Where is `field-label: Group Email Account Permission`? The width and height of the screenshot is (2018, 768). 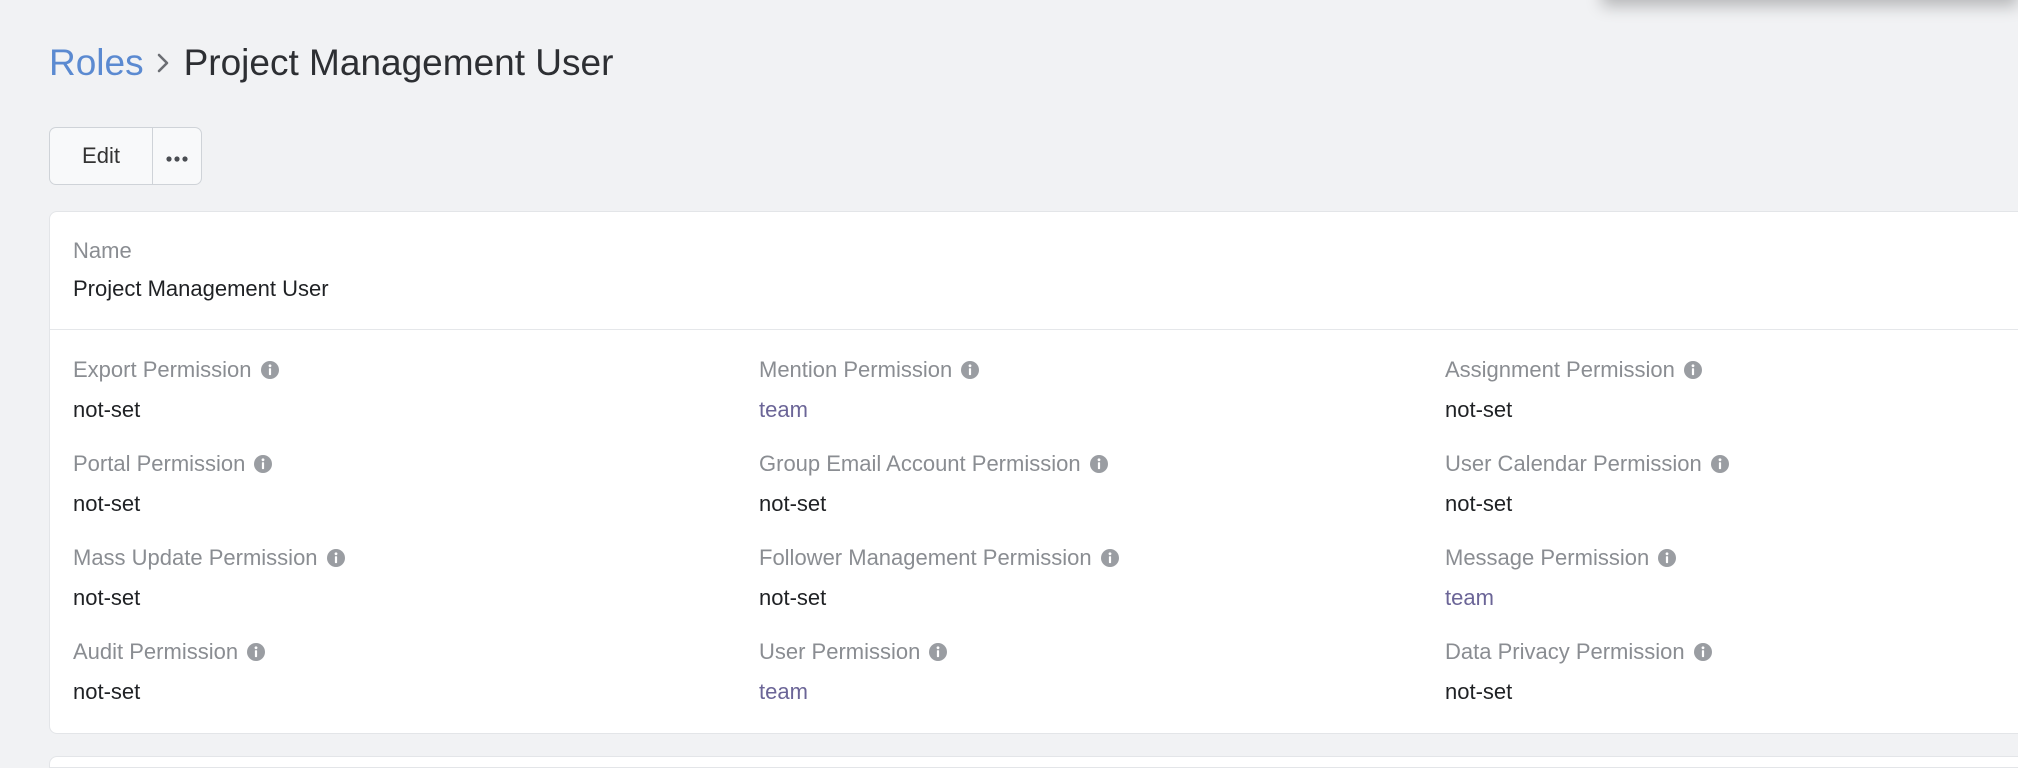 field-label: Group Email Account Permission is located at coordinates (920, 463).